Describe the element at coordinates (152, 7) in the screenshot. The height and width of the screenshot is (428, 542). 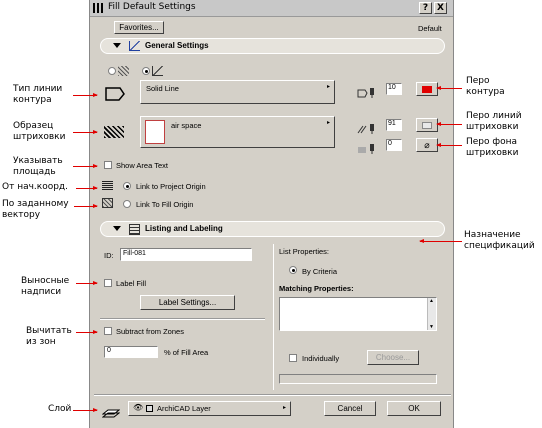
I see `window-title: Fill Default Settings` at that location.